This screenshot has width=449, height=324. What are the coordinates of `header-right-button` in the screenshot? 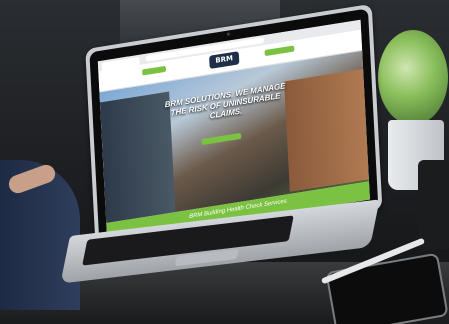 It's located at (279, 51).